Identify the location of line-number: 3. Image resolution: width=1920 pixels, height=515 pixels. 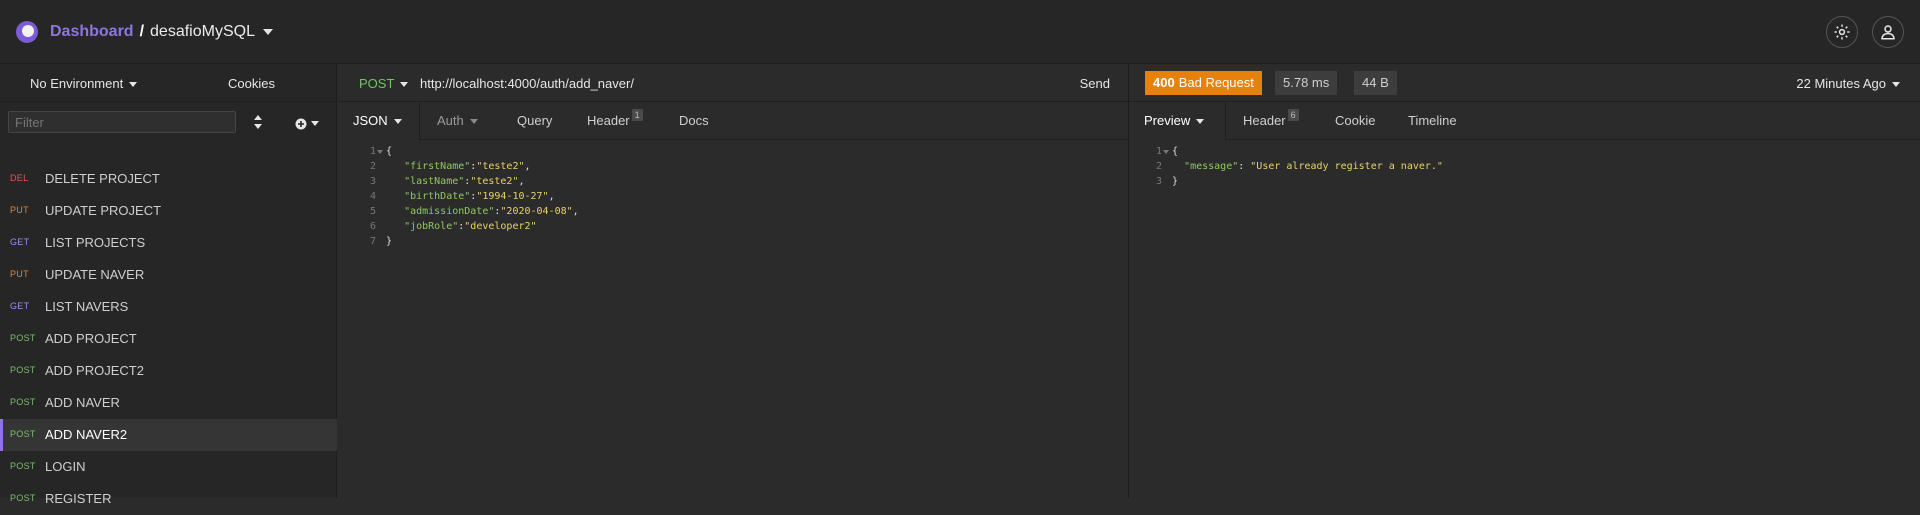
(372, 181).